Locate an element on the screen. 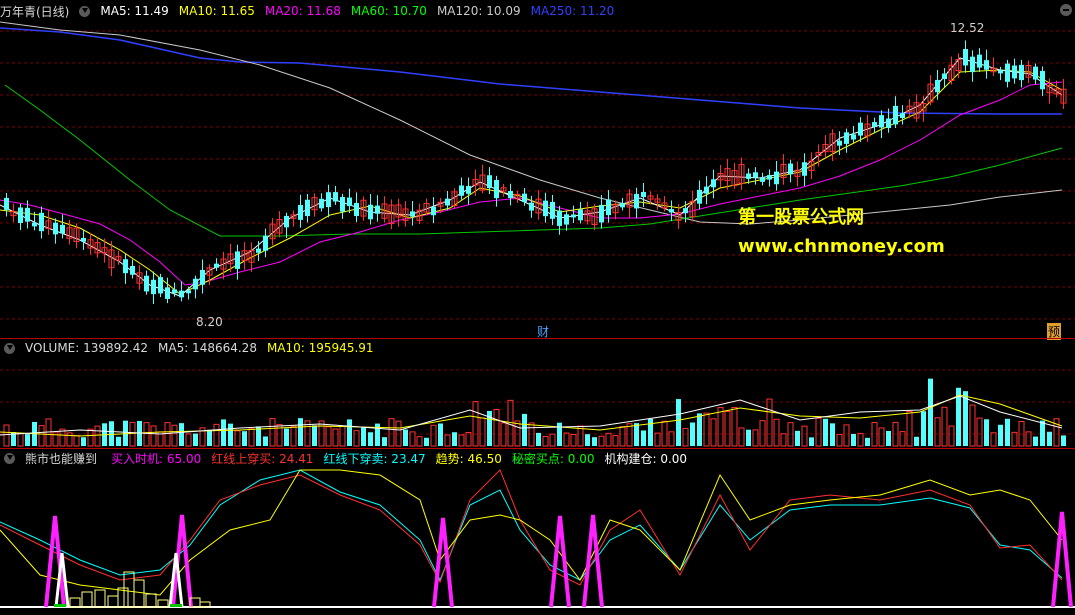 Image resolution: width=1075 pixels, height=615 pixels. trend-histogram-bar is located at coordinates (163, 603).